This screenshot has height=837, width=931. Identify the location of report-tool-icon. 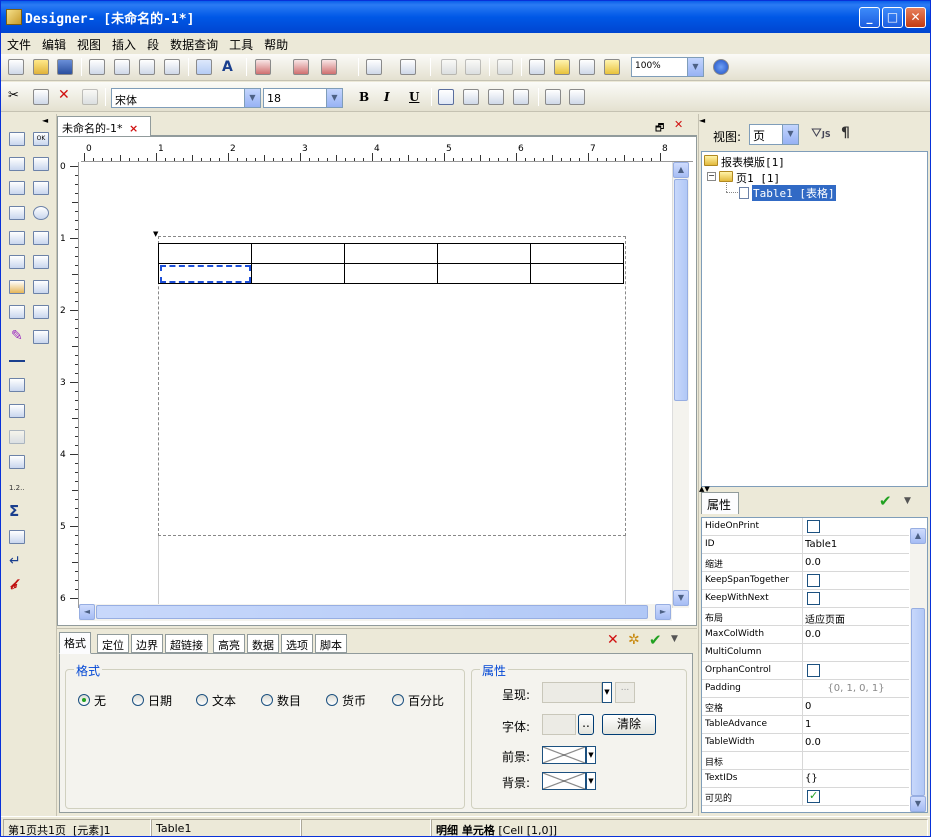
(17, 139).